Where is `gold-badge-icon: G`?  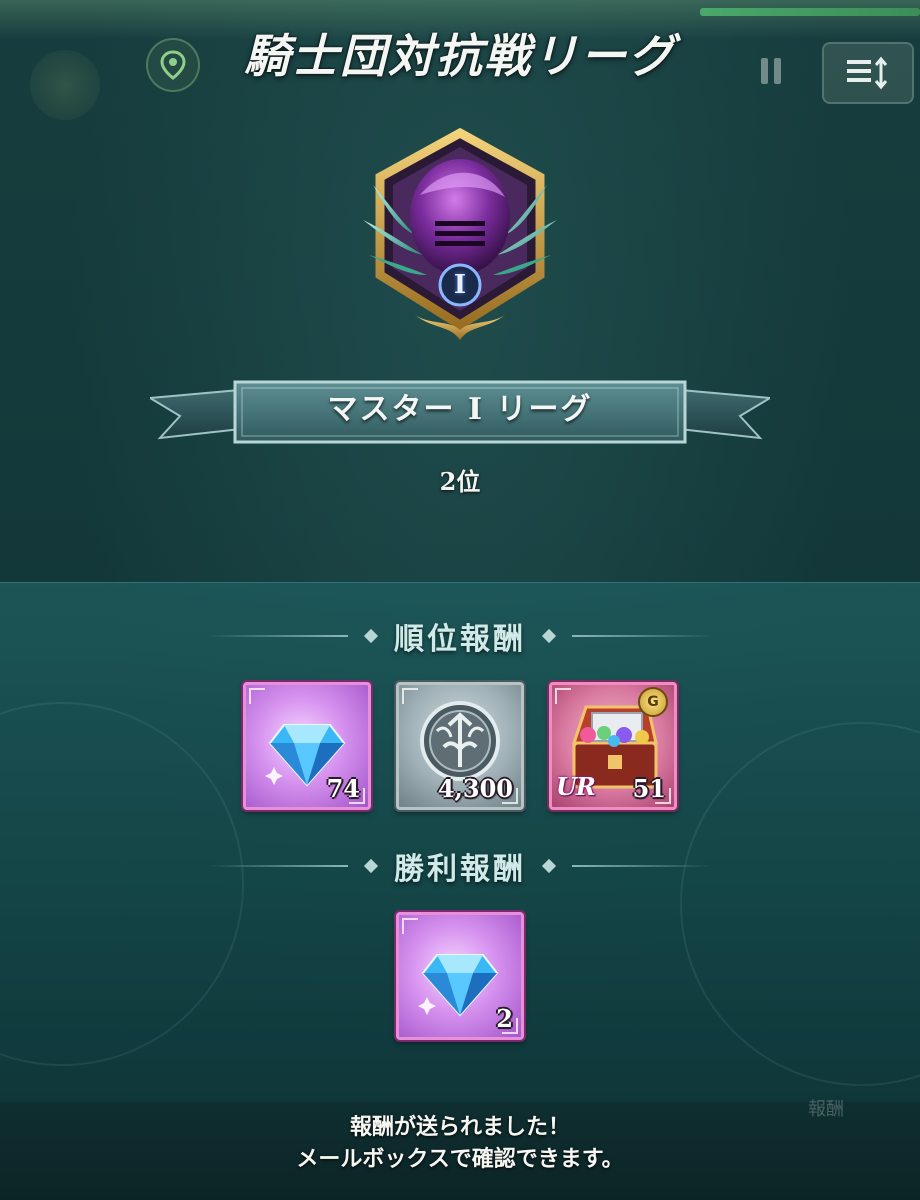 gold-badge-icon: G is located at coordinates (653, 702).